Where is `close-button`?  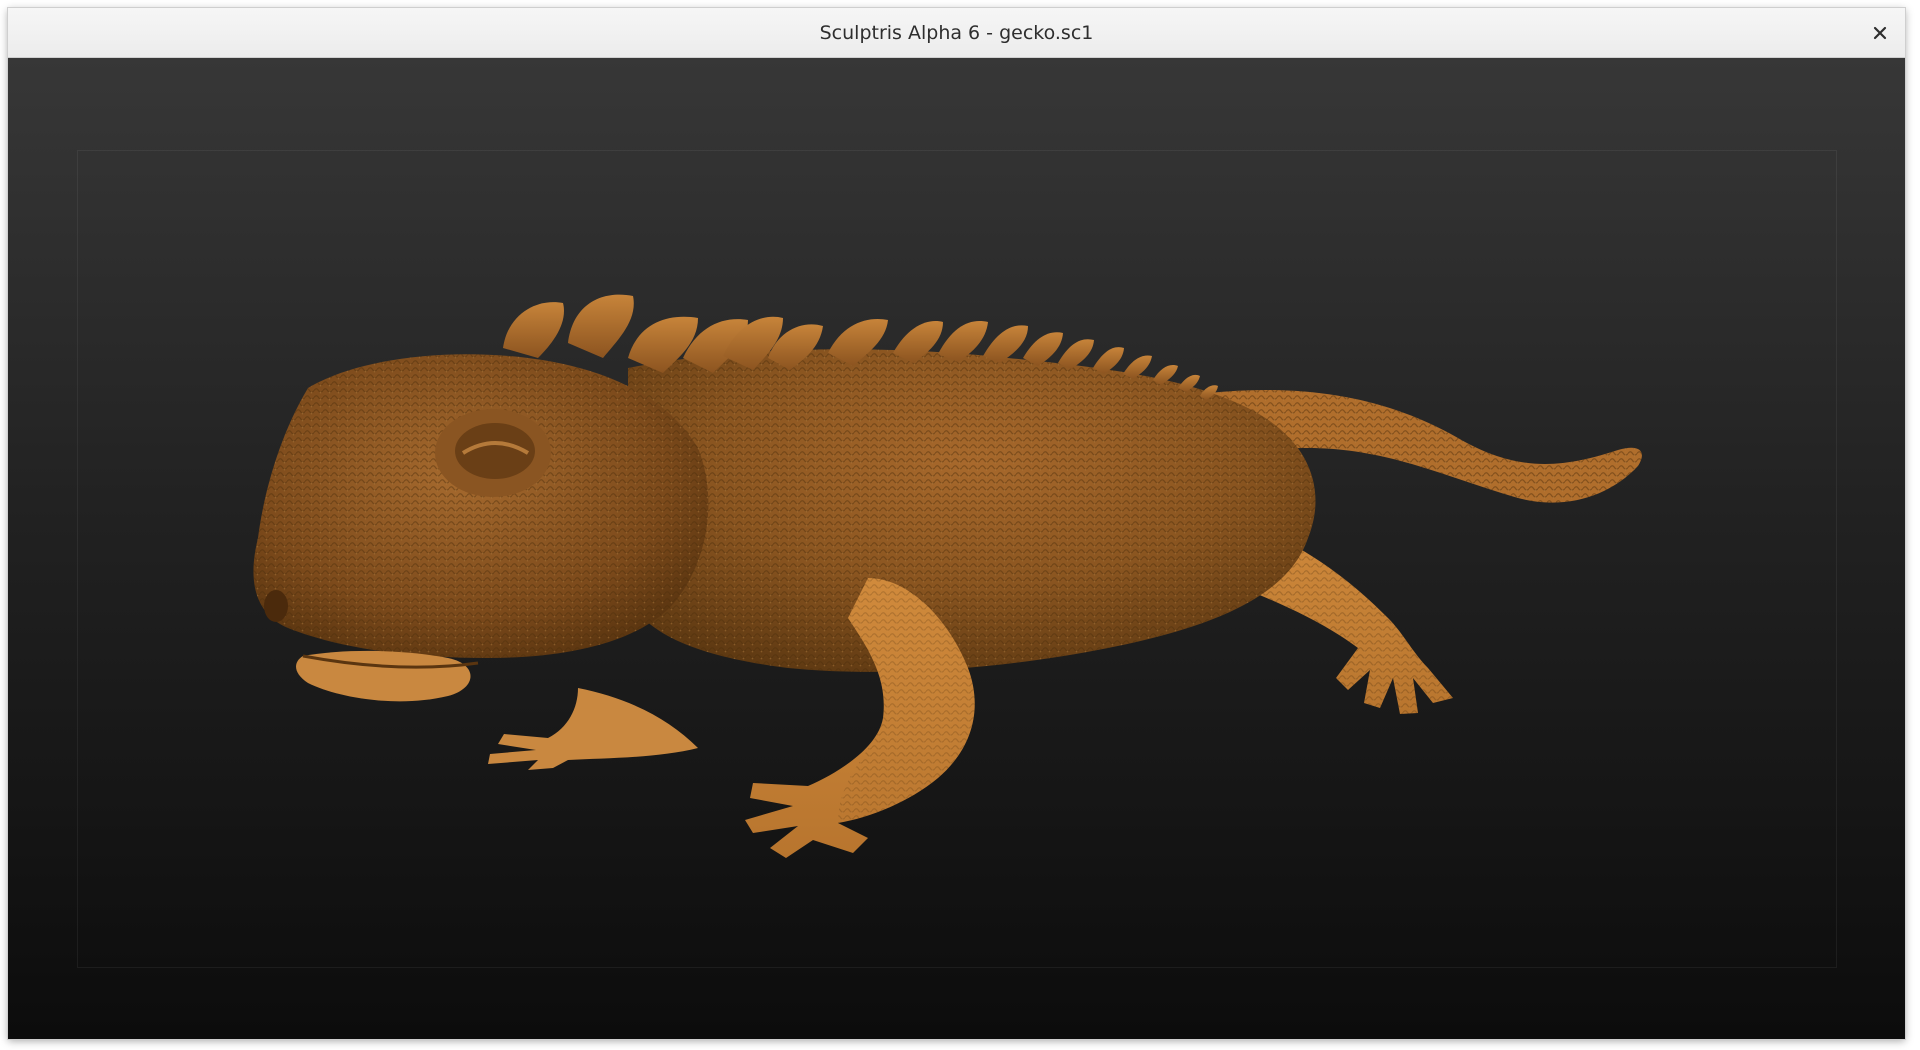 close-button is located at coordinates (1880, 33).